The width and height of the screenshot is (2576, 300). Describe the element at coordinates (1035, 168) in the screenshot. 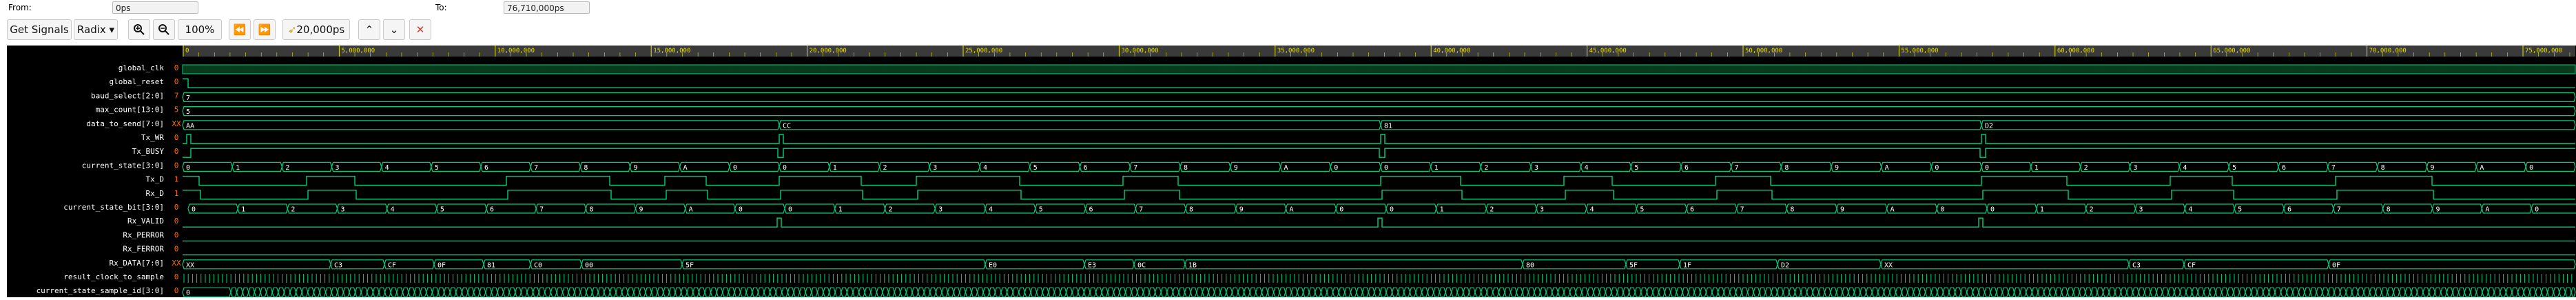

I see `current-state-label: 5` at that location.